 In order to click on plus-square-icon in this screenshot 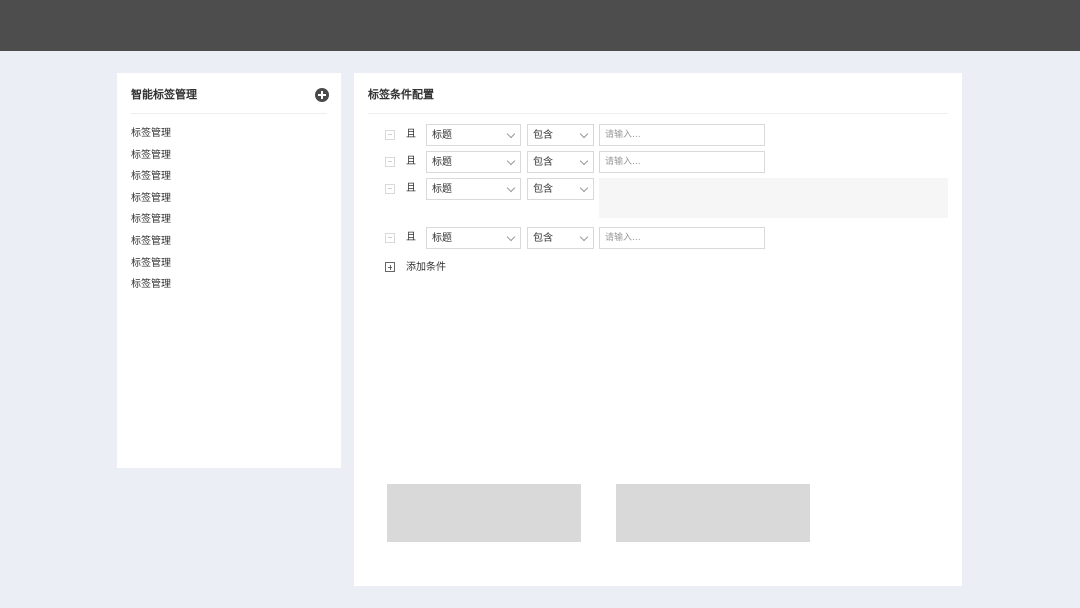, I will do `click(390, 267)`.